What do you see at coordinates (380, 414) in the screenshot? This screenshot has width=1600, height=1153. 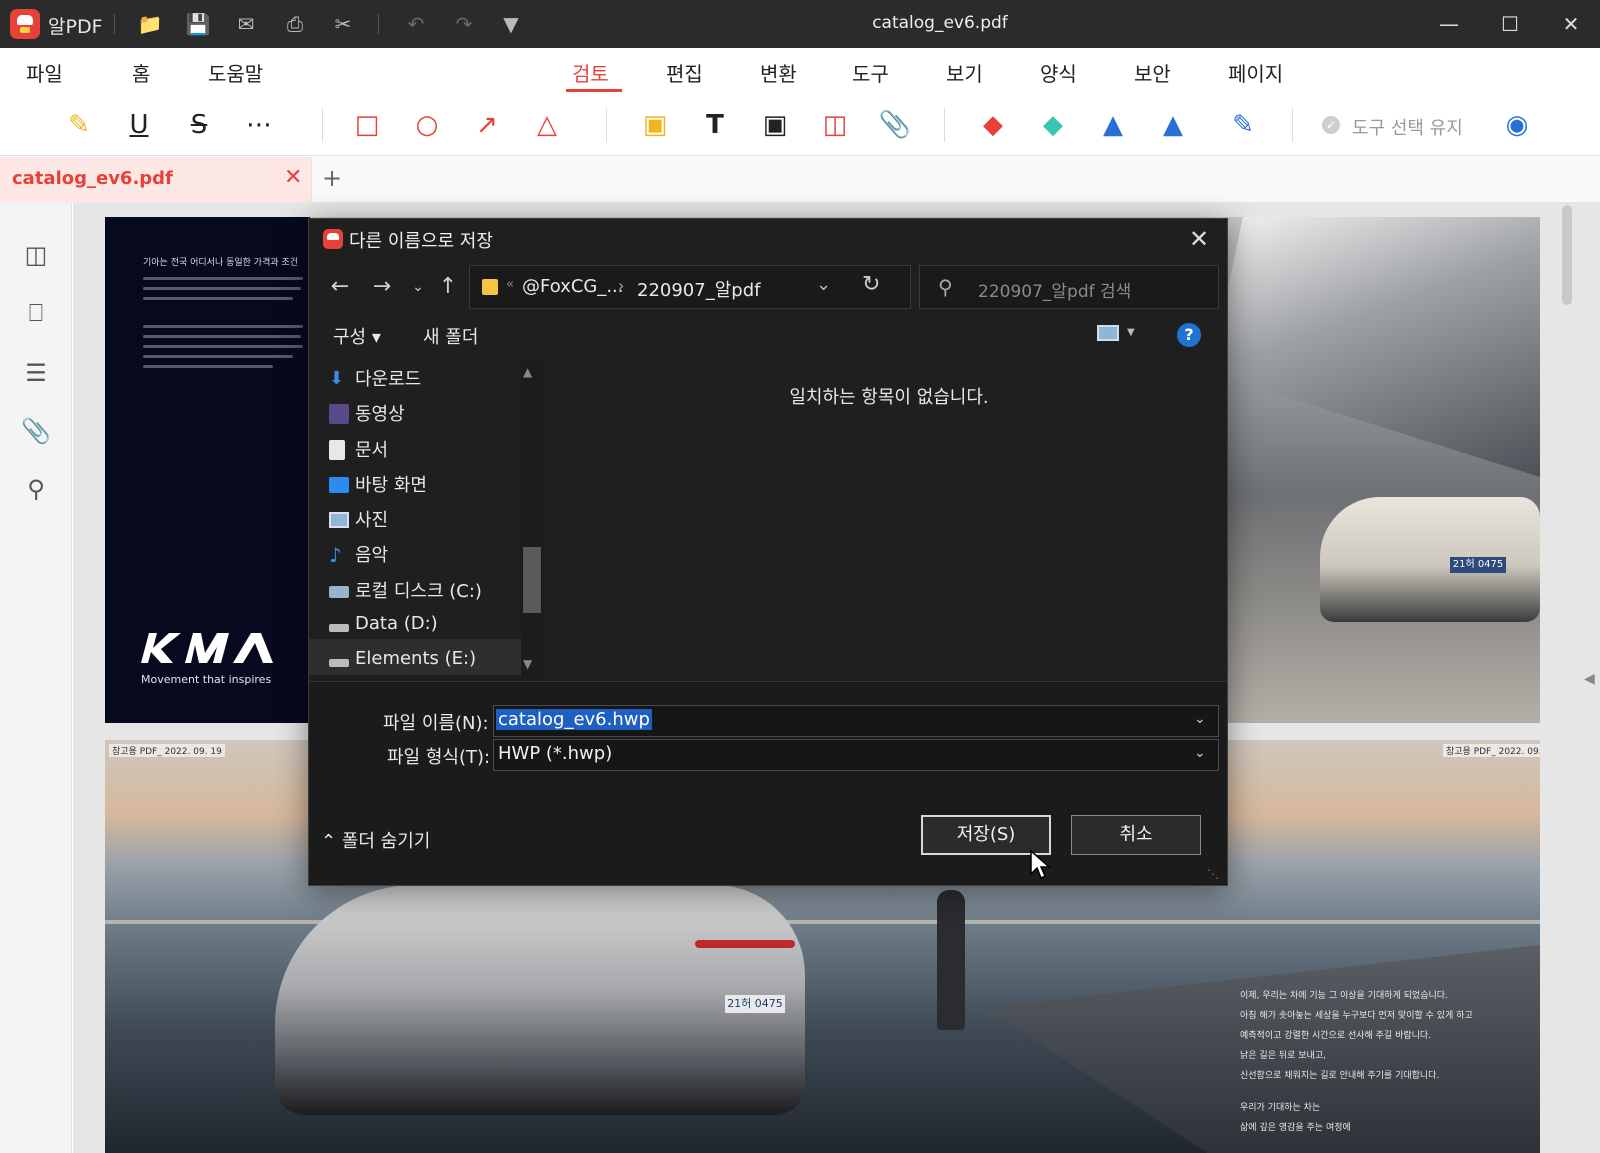 I see `nav-item-label: 동영상` at bounding box center [380, 414].